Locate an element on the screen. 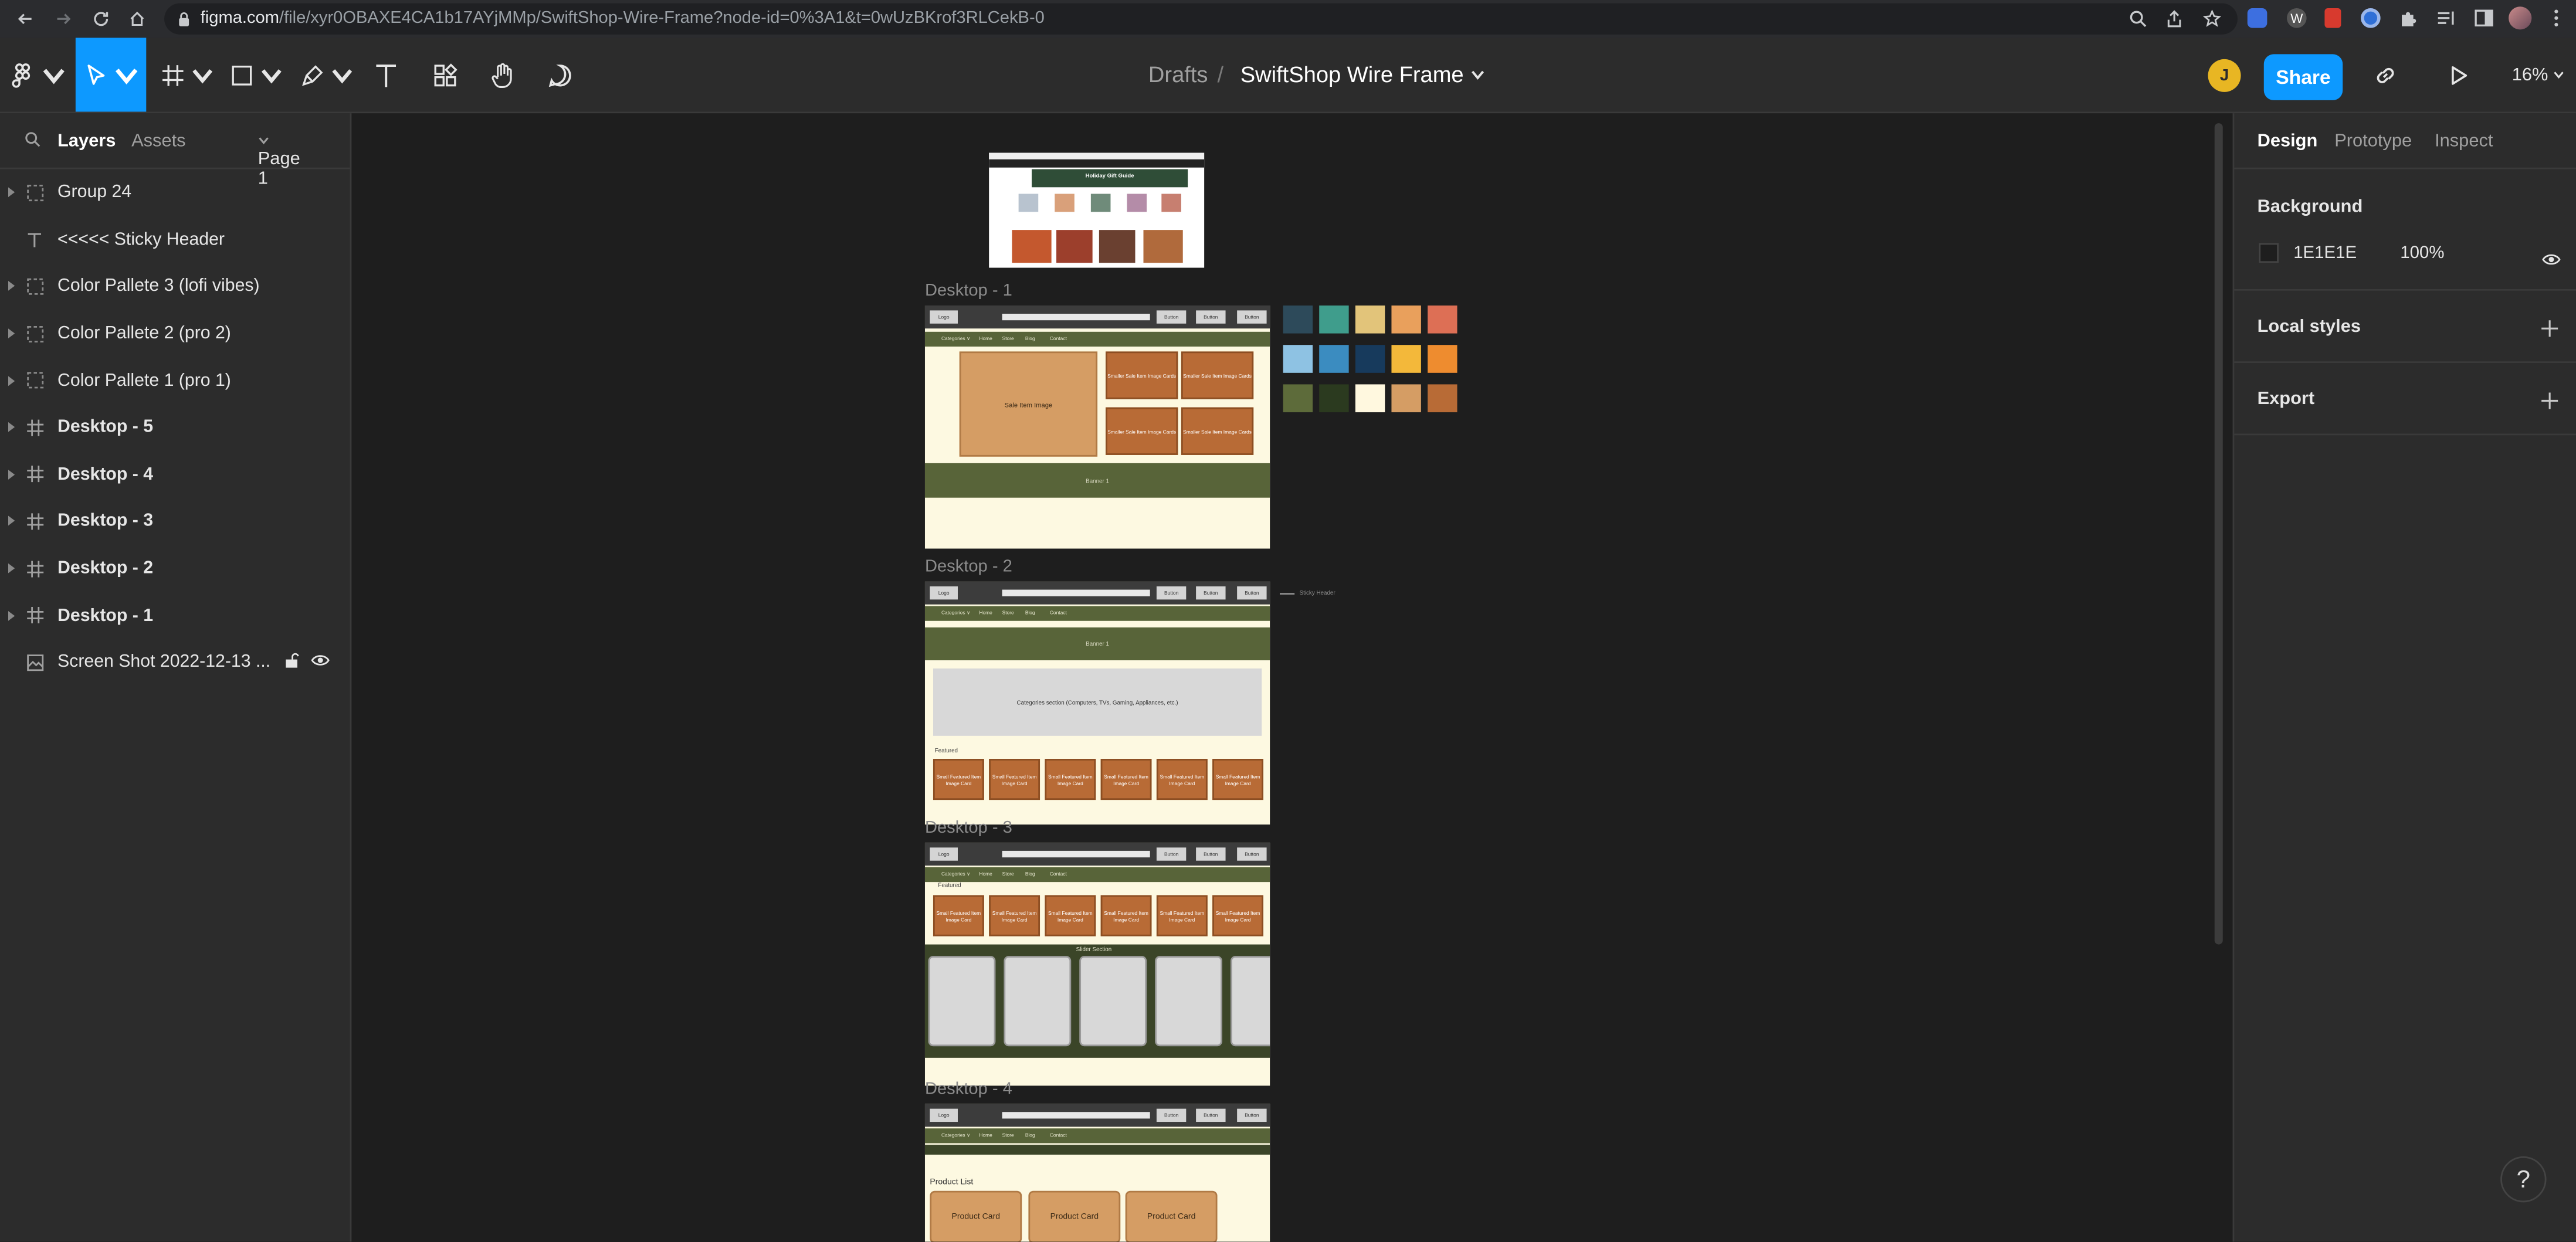 This screenshot has width=2576, height=1242. copy-link-button is located at coordinates (2385, 75).